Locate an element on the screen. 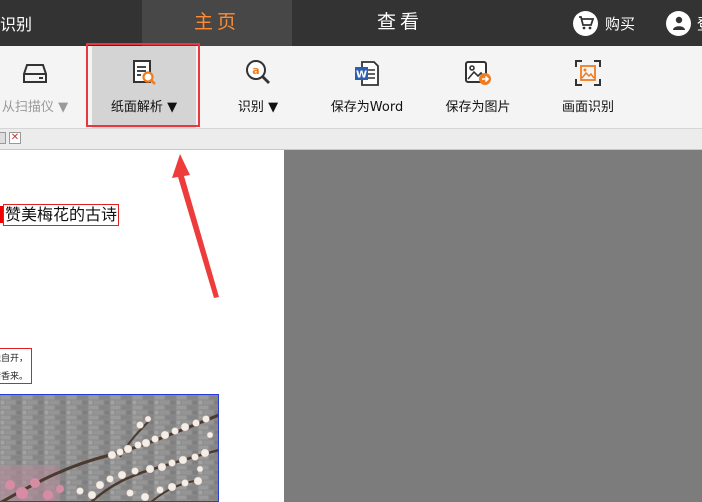 The height and width of the screenshot is (502, 702). photo-image is located at coordinates (109, 448).